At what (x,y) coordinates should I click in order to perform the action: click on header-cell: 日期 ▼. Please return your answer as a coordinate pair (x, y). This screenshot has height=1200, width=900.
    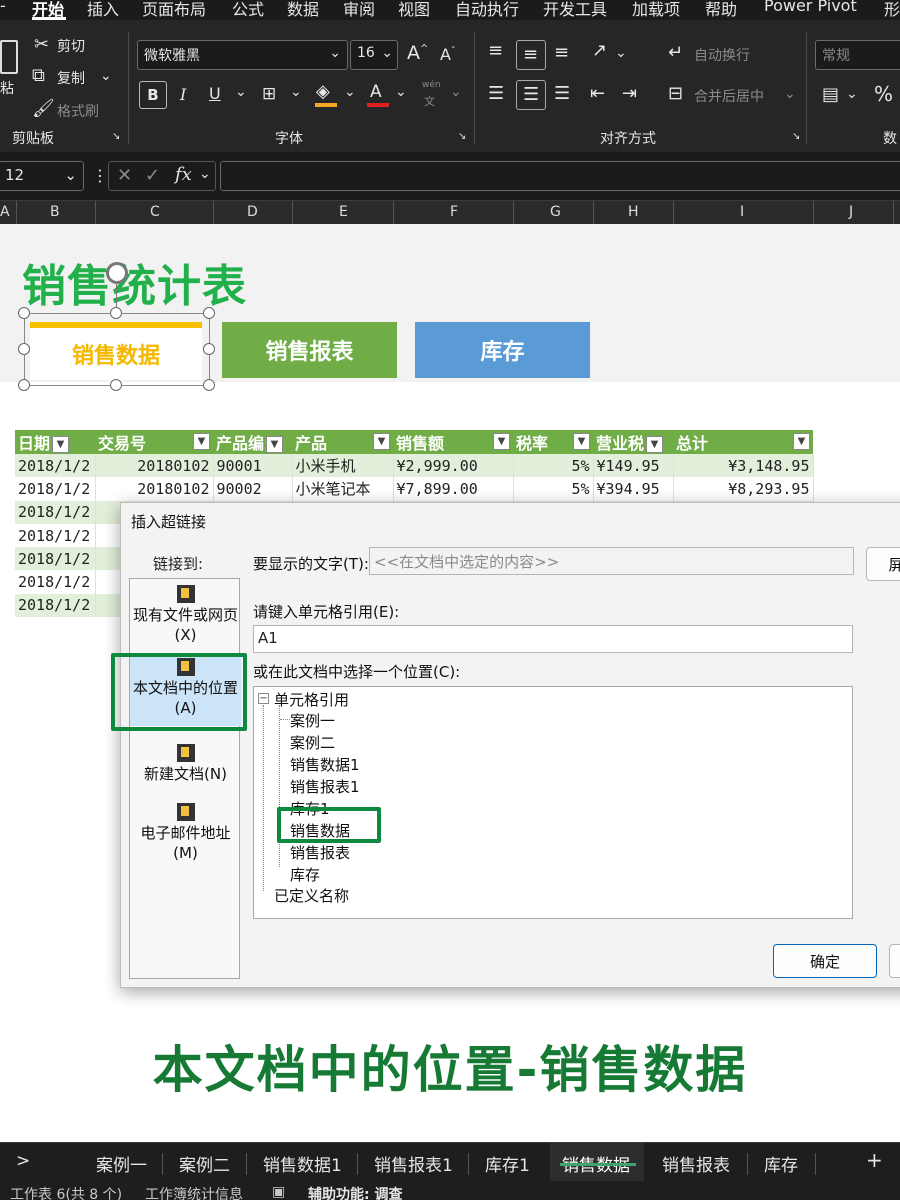
    Looking at the image, I should click on (55, 442).